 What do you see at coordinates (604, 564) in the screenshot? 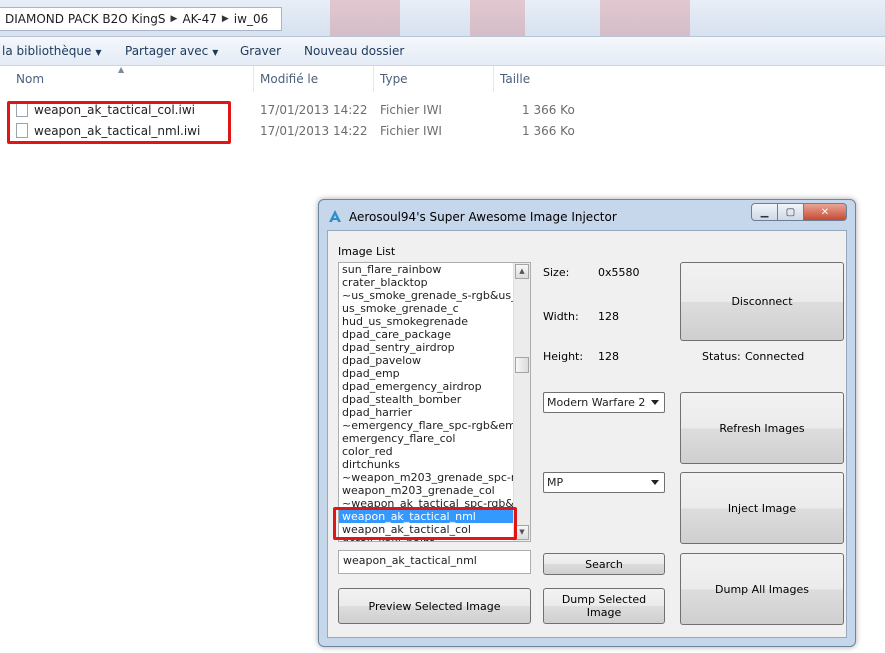
I see `search-button: Search` at bounding box center [604, 564].